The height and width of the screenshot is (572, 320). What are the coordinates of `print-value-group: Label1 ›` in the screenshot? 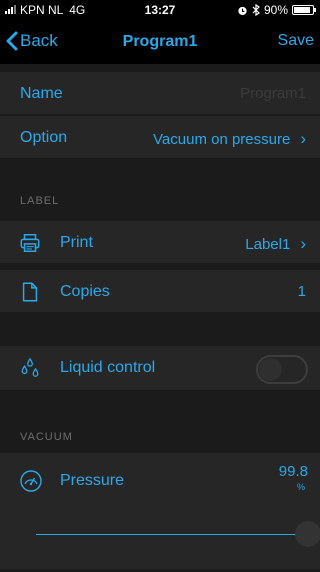 It's located at (275, 244).